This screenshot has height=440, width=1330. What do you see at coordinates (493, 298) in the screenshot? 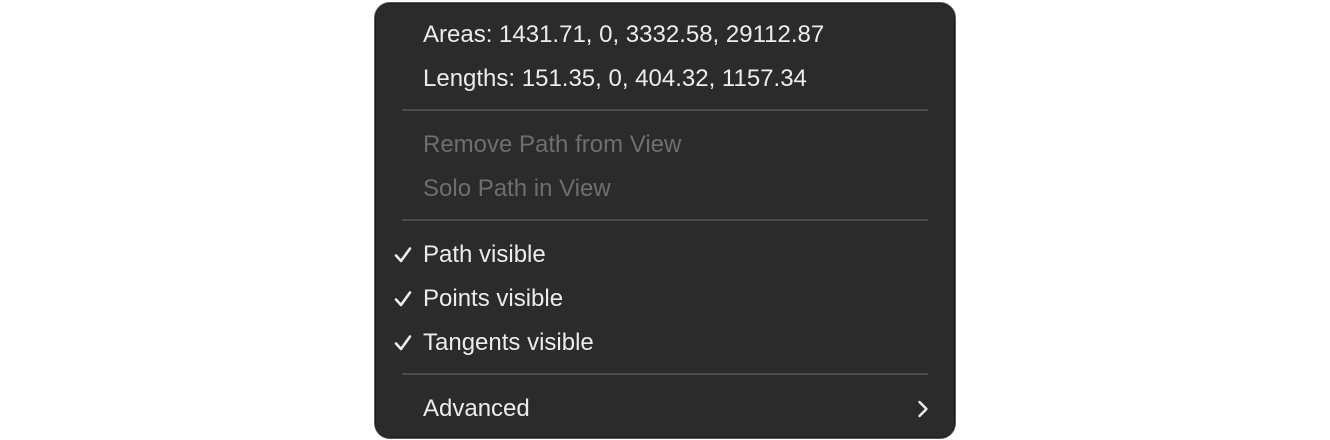
I see `points-visible-label: Points visible` at bounding box center [493, 298].